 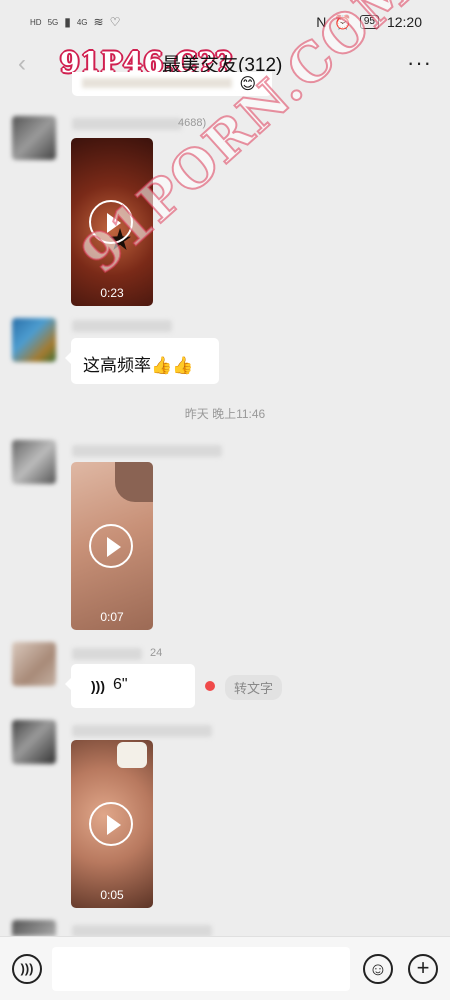 I want to click on voice-input-icon: ))), so click(x=27, y=969).